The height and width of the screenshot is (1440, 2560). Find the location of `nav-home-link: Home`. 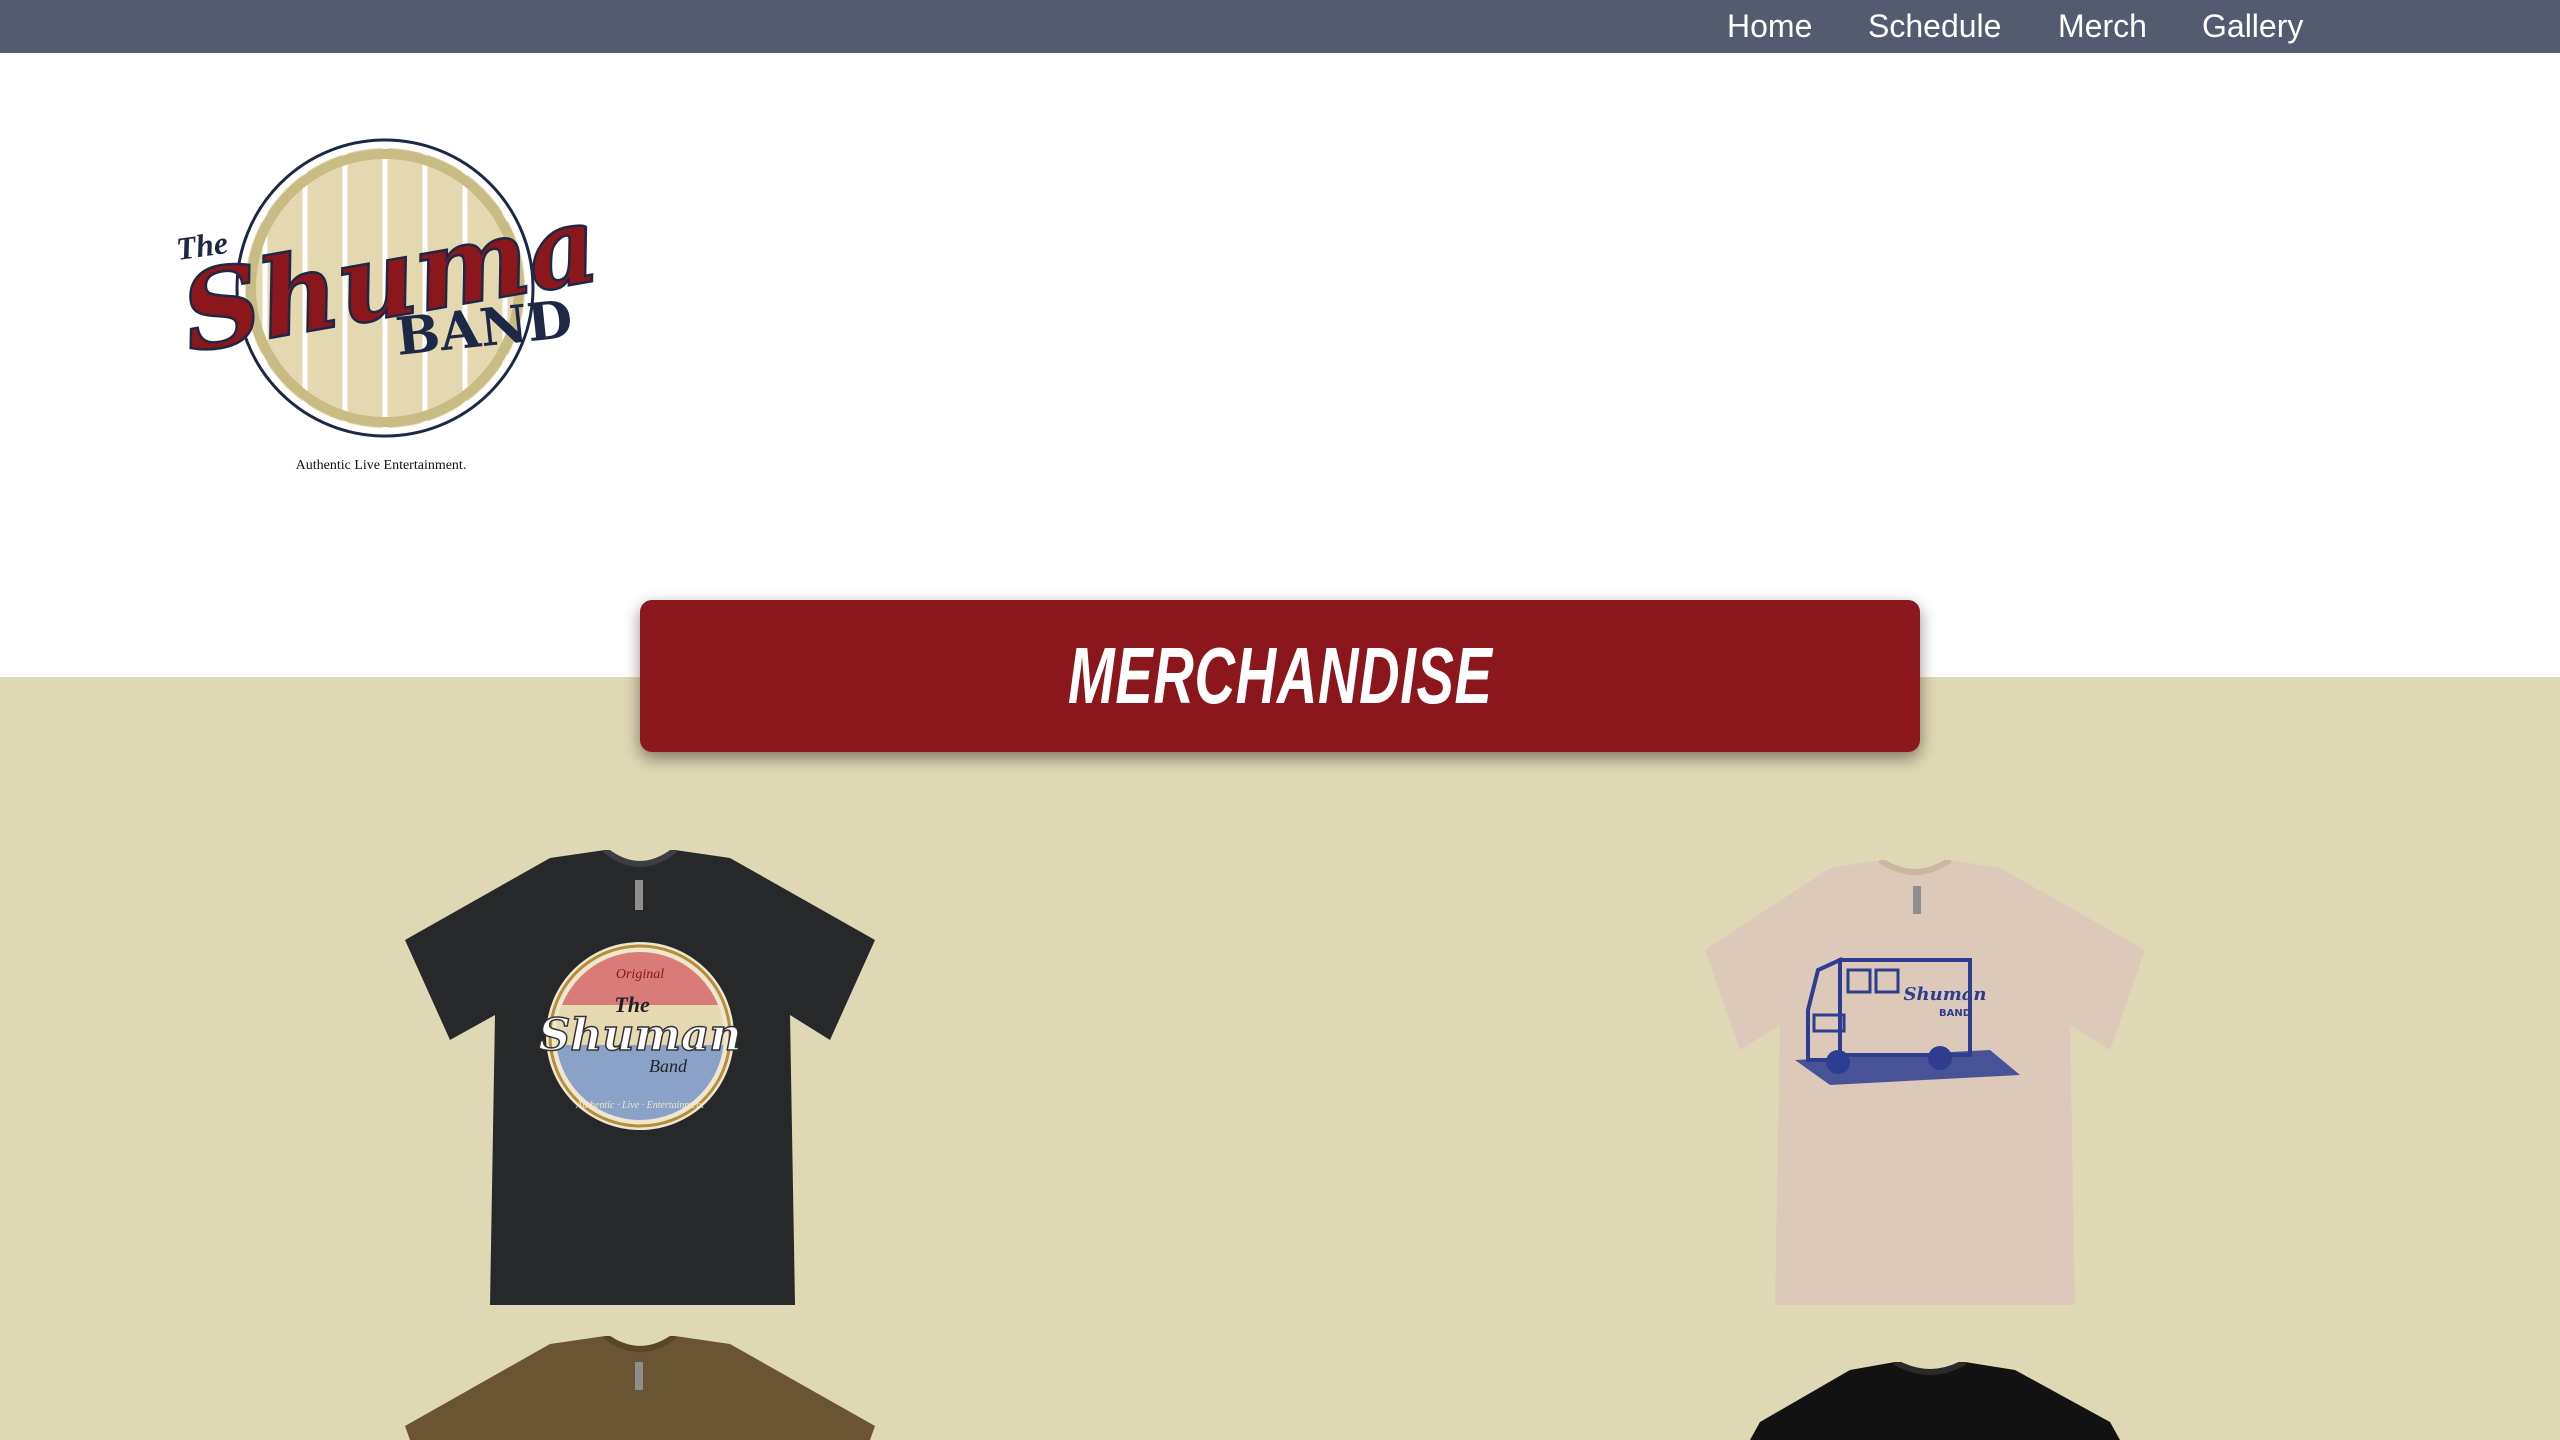

nav-home-link: Home is located at coordinates (1769, 26).